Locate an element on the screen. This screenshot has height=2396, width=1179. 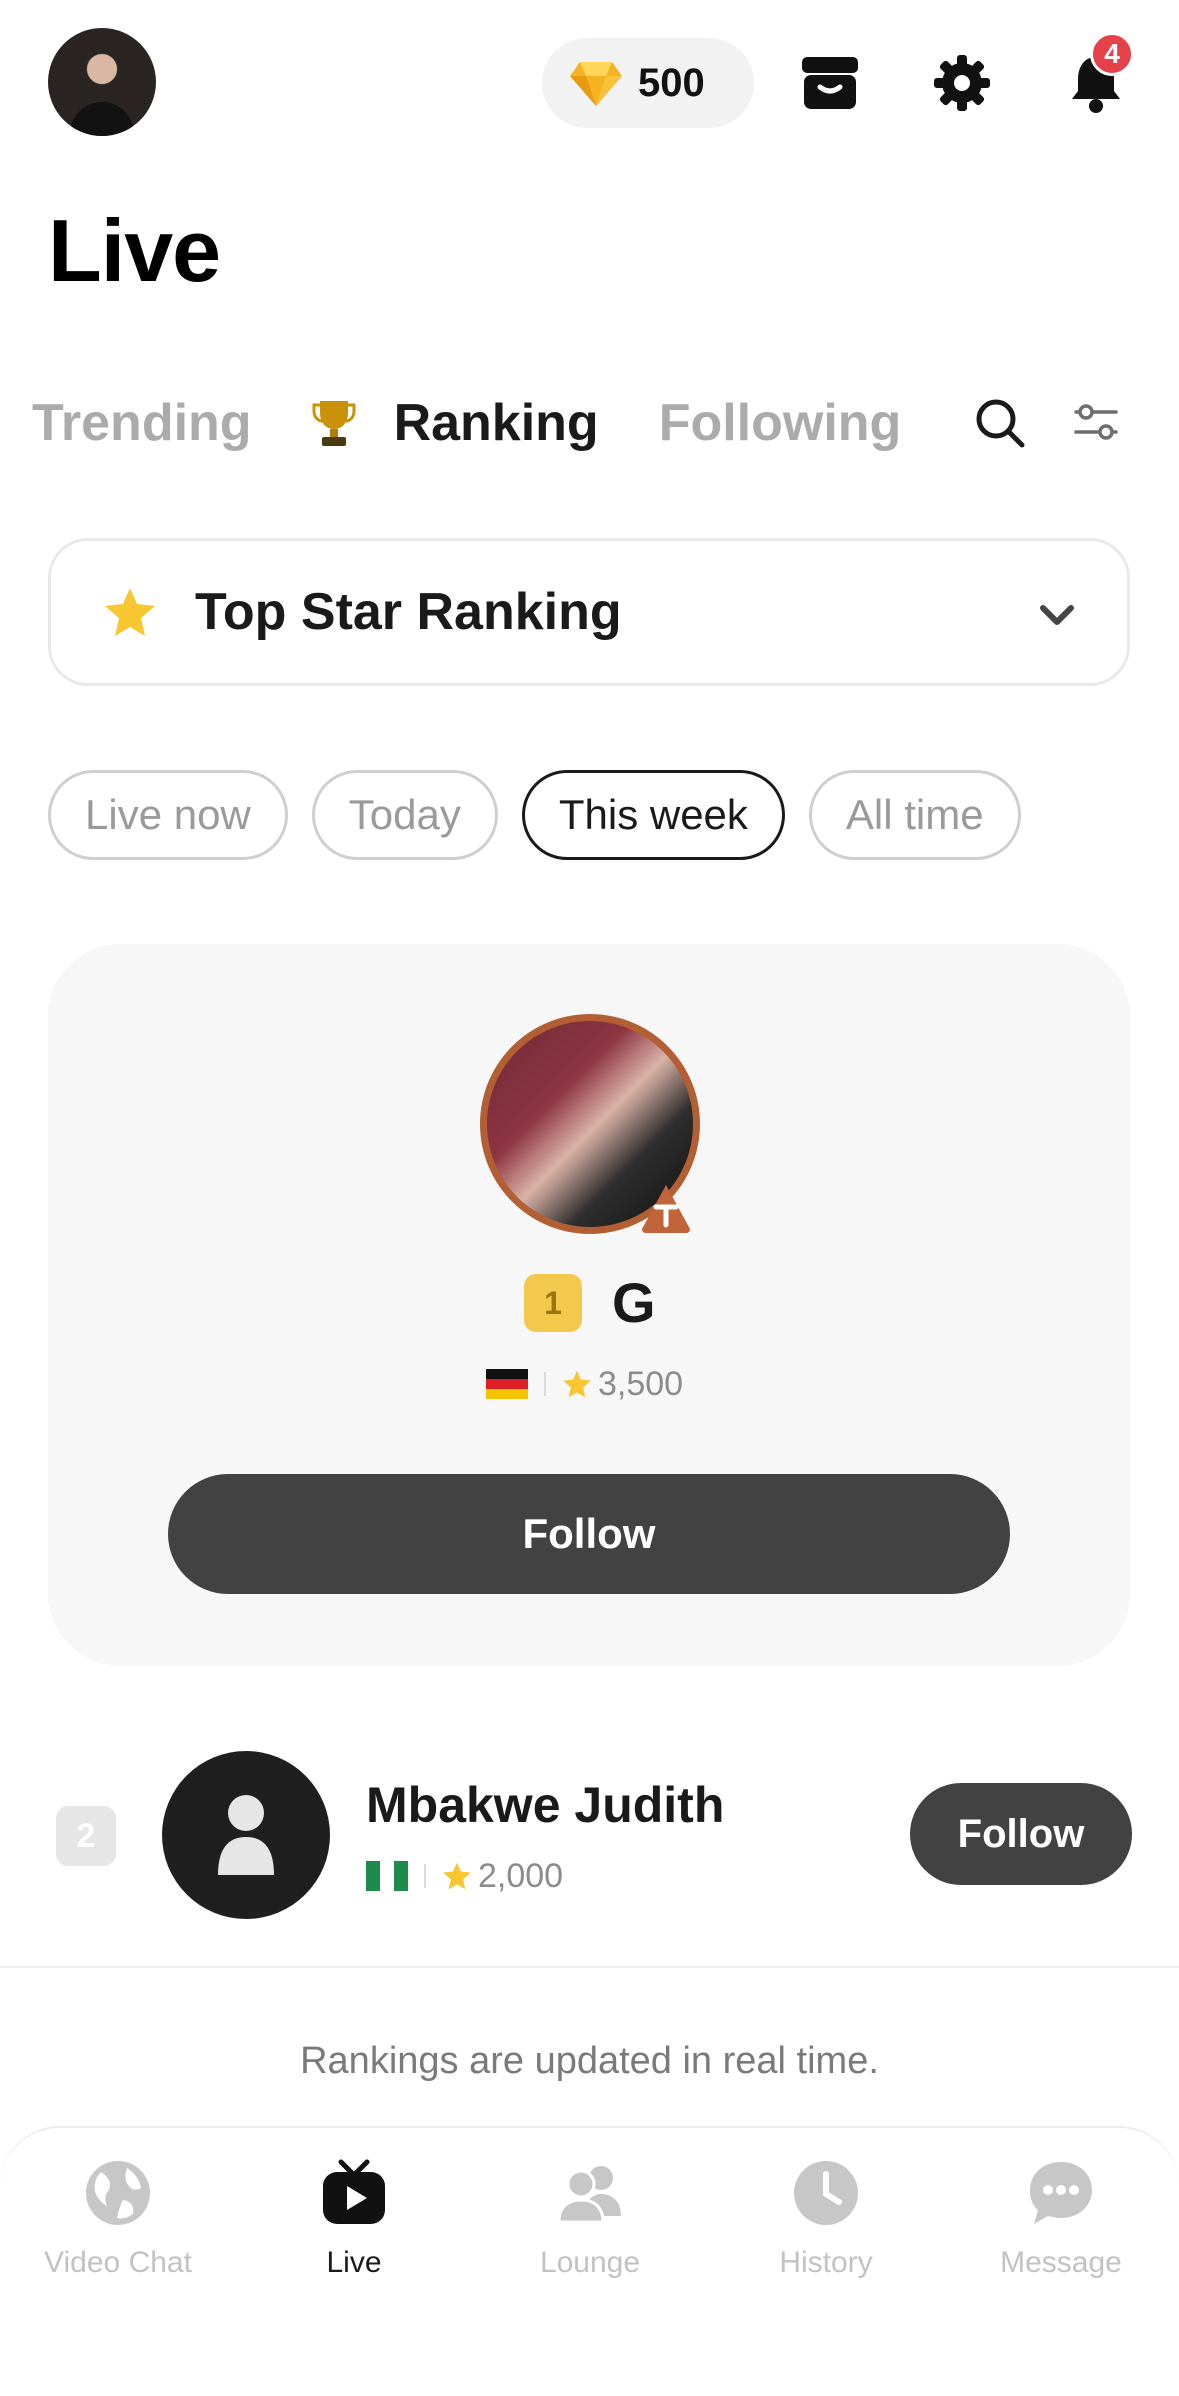
globe-icon is located at coordinates (118, 2193).